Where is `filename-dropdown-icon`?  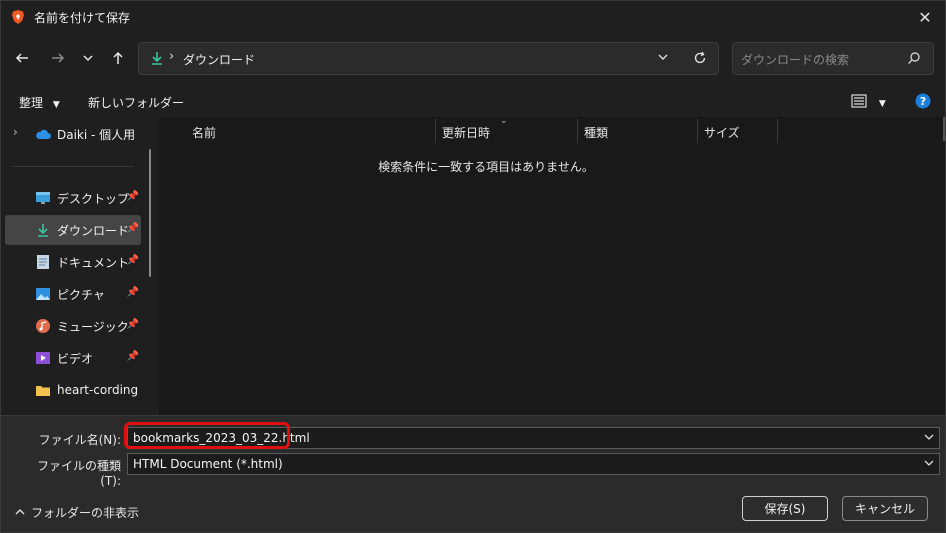
filename-dropdown-icon is located at coordinates (929, 438).